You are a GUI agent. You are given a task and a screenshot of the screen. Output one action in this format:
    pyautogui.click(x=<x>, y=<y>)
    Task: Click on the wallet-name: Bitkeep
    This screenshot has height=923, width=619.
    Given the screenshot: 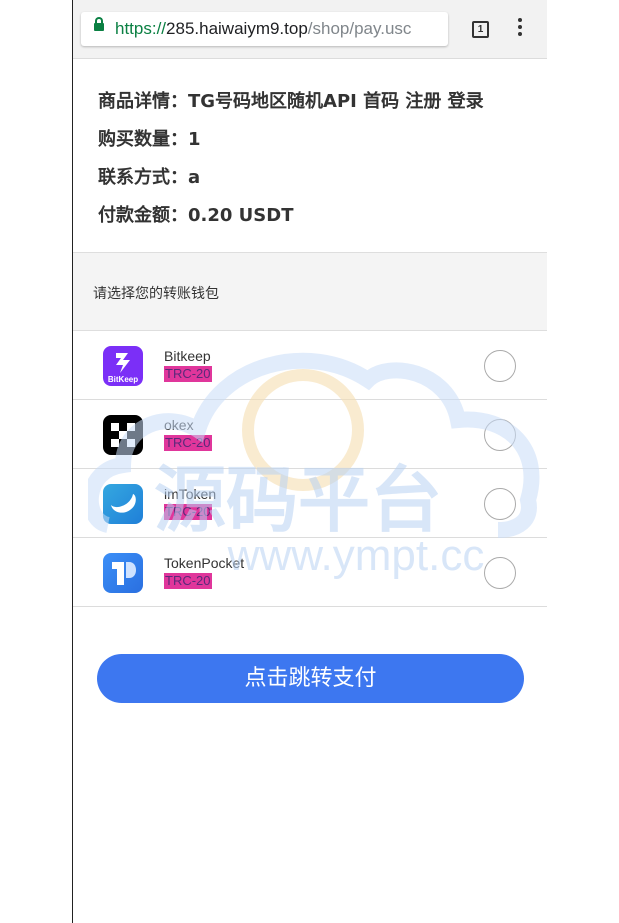 What is the action you would take?
    pyautogui.click(x=187, y=356)
    